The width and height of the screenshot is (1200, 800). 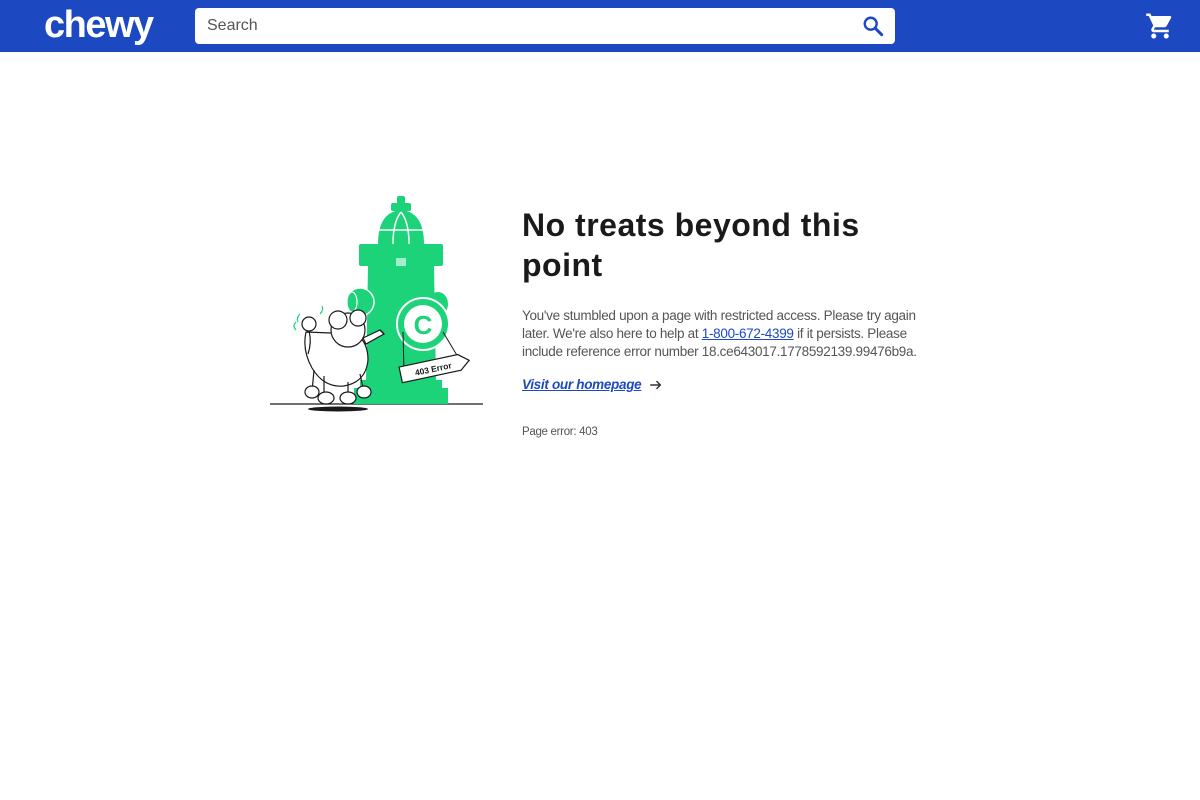 I want to click on search-icon, so click(x=873, y=26).